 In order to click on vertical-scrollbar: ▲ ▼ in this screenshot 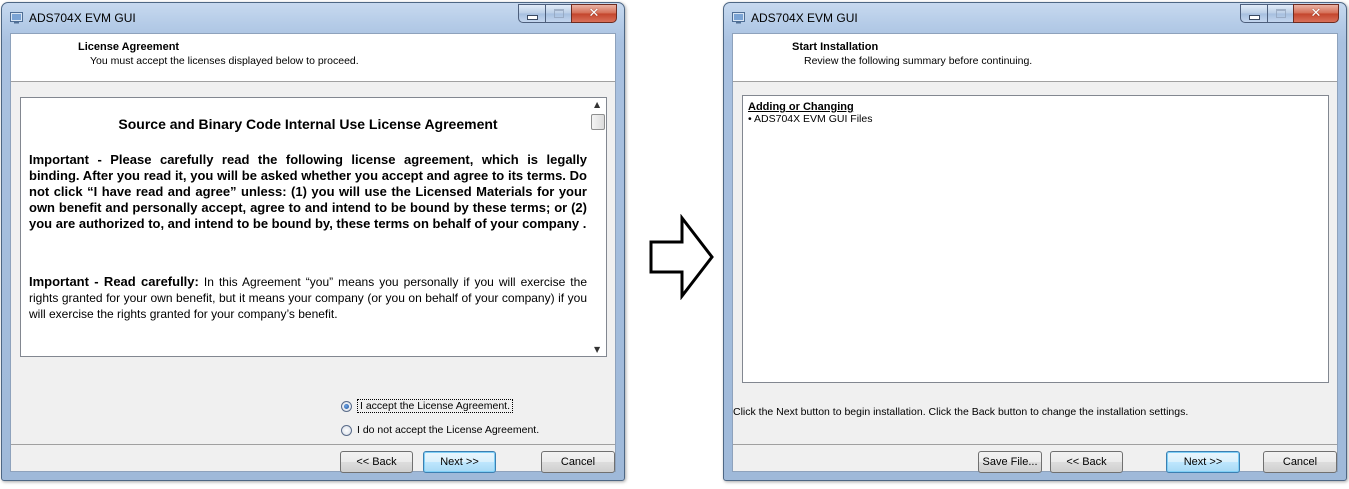, I will do `click(597, 227)`.